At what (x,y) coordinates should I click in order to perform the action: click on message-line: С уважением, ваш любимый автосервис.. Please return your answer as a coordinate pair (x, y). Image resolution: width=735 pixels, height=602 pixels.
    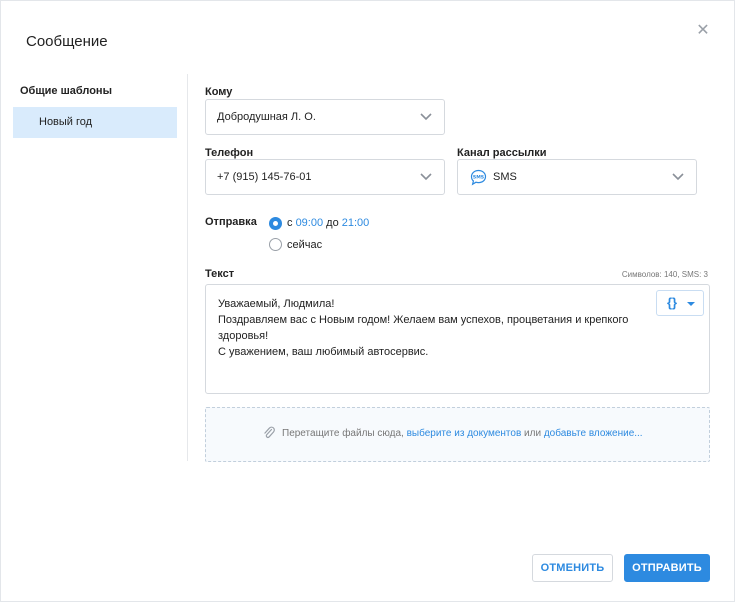
    Looking at the image, I should click on (323, 352).